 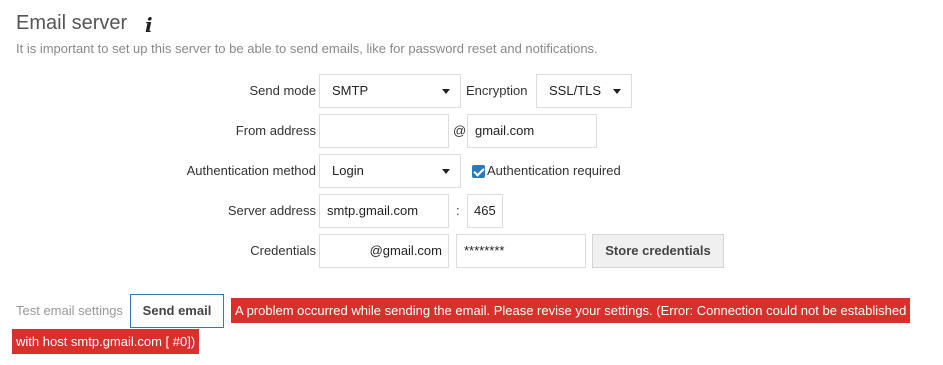 I want to click on auth-method-value: Login, so click(x=348, y=170).